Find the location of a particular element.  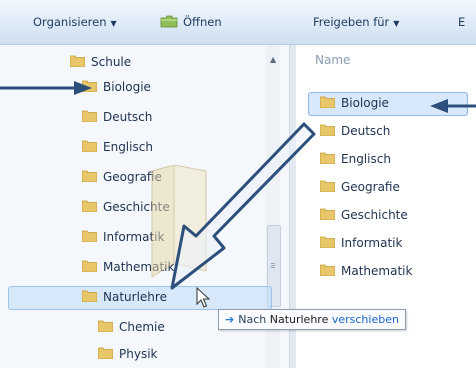

tree-item-label: Chemie is located at coordinates (142, 327).